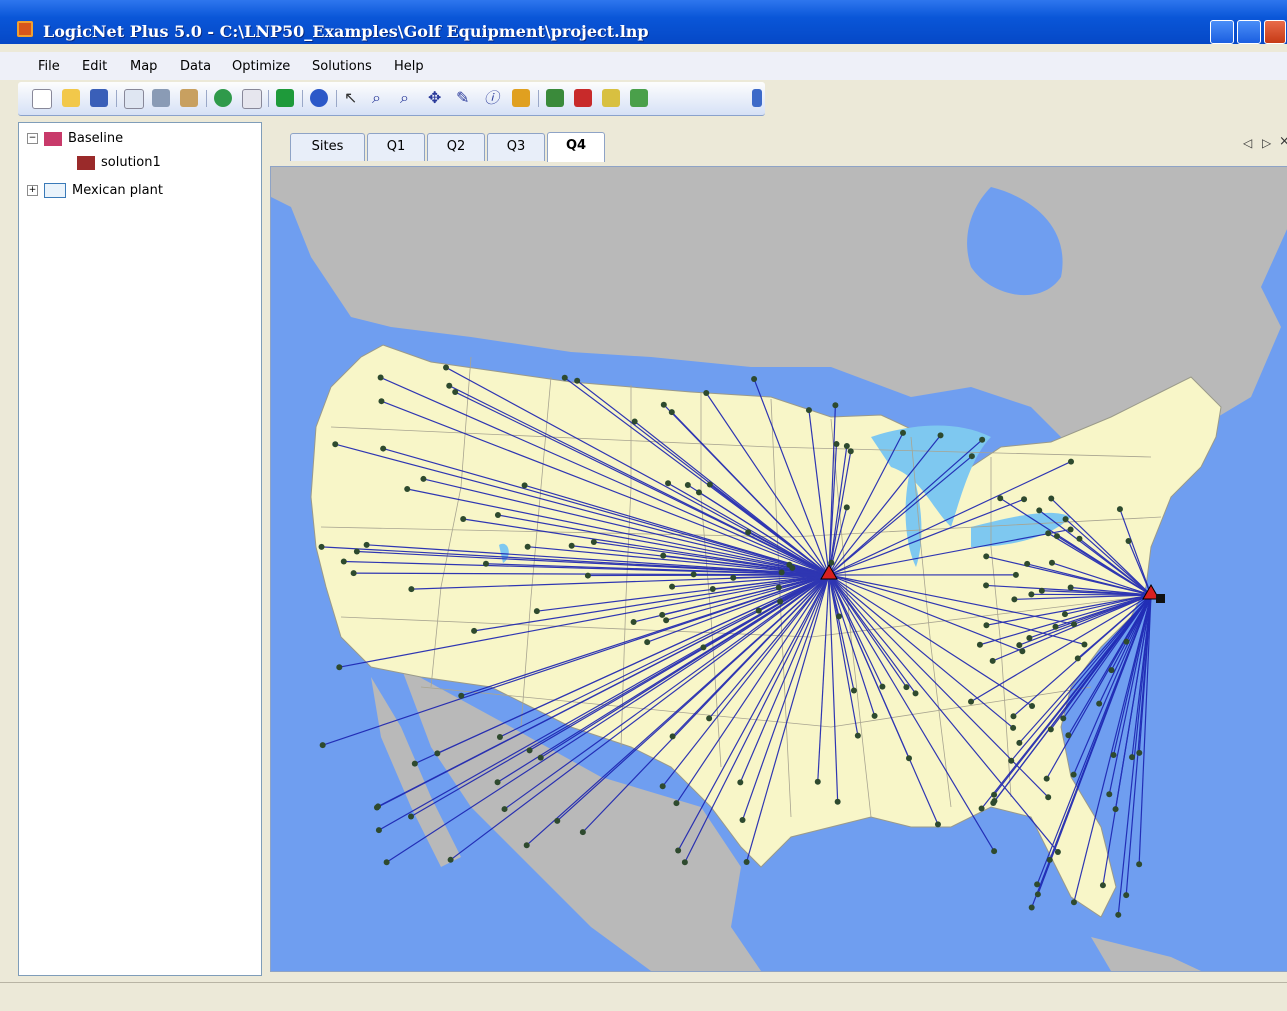 The height and width of the screenshot is (1011, 1287). Describe the element at coordinates (119, 162) in the screenshot. I see `tree-item-solution1: solution1` at that location.